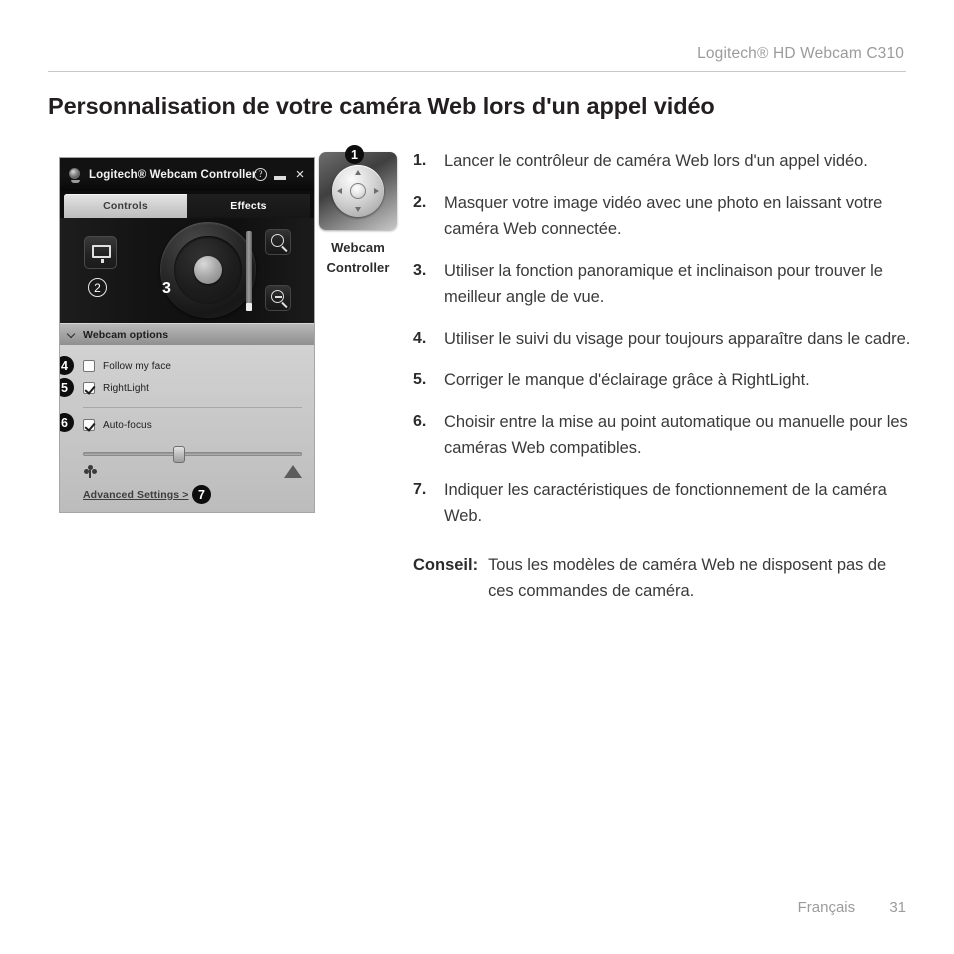 The image size is (954, 954). What do you see at coordinates (192, 472) in the screenshot?
I see `focus-range-icons` at bounding box center [192, 472].